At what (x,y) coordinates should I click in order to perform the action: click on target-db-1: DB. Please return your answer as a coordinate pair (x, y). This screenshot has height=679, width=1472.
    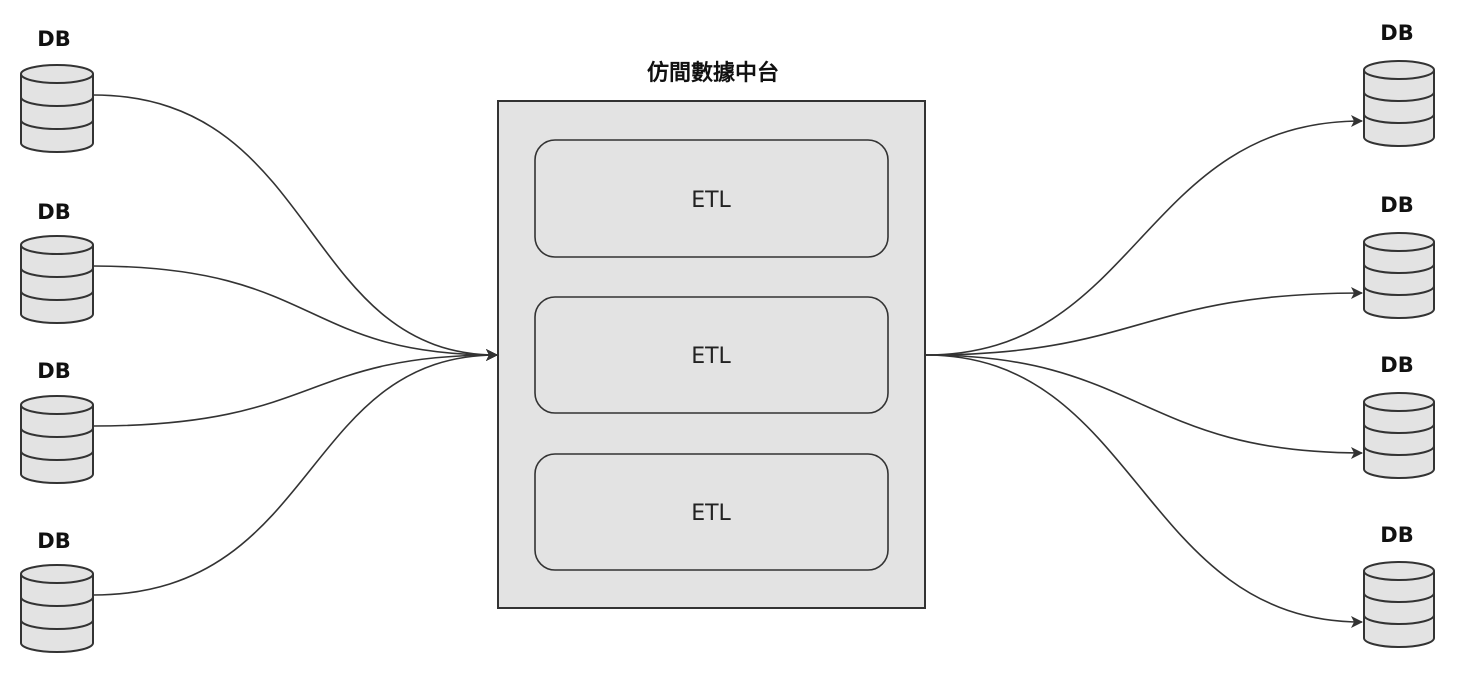
    Looking at the image, I should click on (1399, 84).